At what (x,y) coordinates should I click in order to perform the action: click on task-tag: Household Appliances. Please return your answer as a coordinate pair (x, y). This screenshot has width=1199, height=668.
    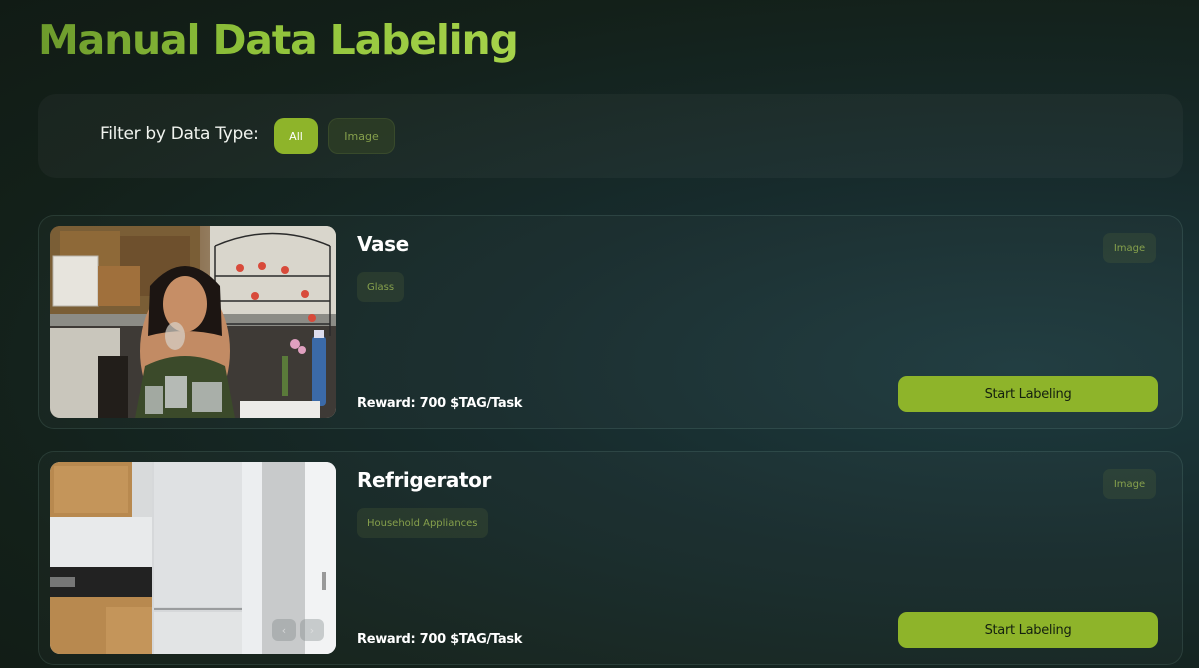
    Looking at the image, I should click on (422, 523).